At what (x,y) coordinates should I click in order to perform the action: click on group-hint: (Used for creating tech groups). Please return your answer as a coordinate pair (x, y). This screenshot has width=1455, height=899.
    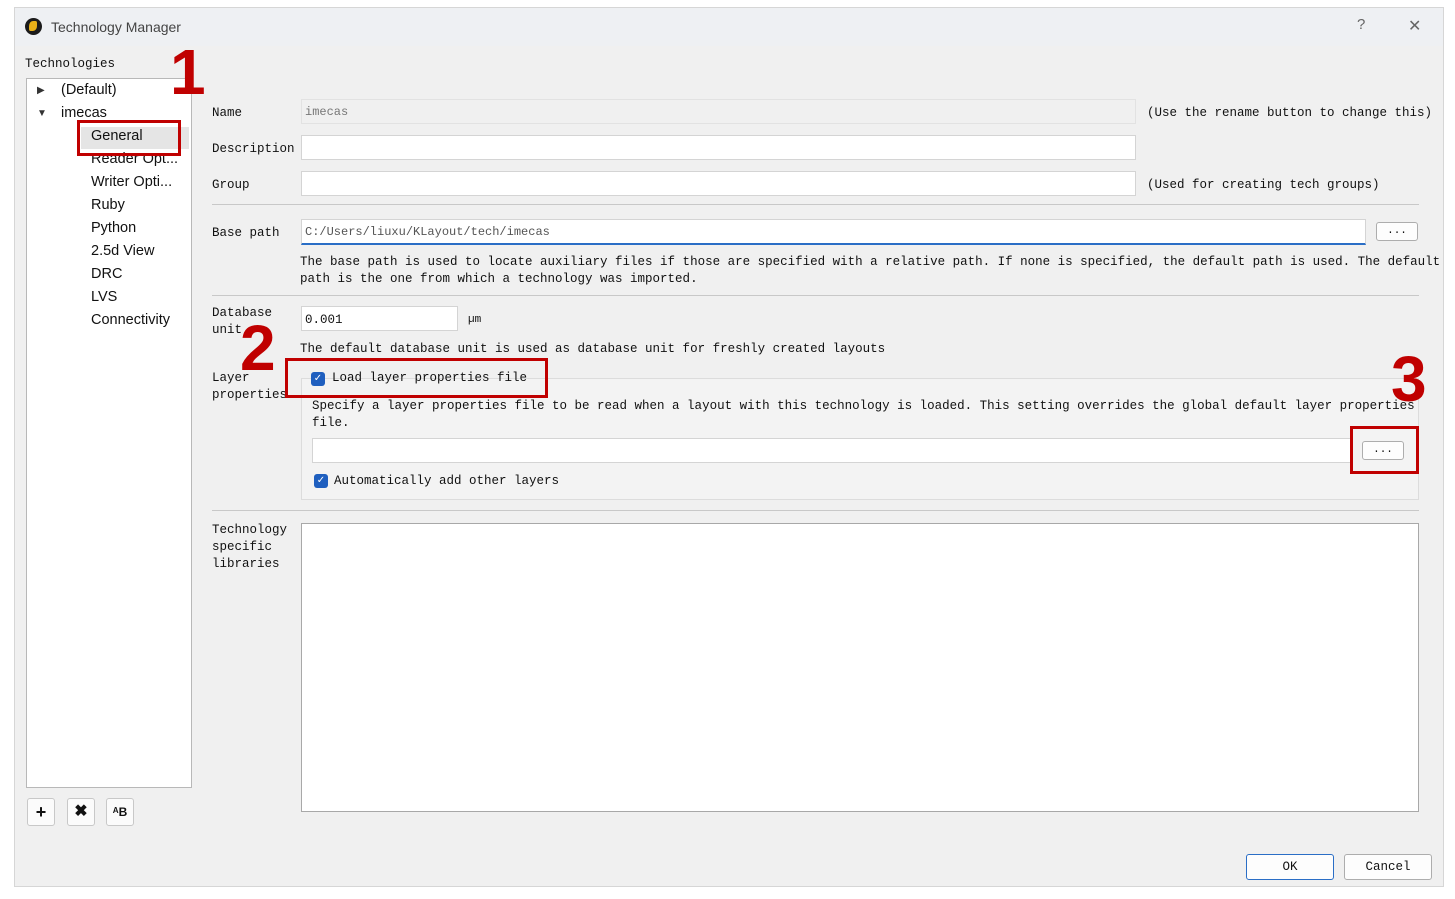
    Looking at the image, I should click on (1263, 185).